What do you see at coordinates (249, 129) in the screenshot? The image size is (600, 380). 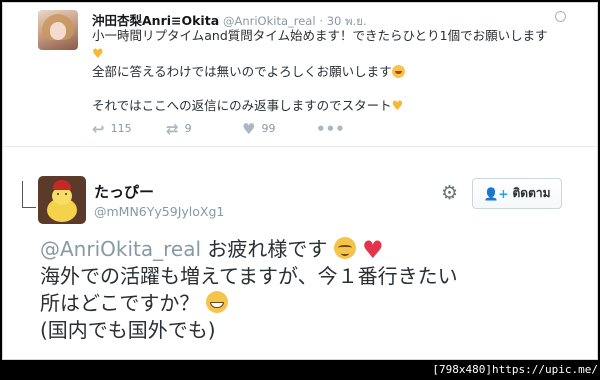 I see `like-icon: ♥` at bounding box center [249, 129].